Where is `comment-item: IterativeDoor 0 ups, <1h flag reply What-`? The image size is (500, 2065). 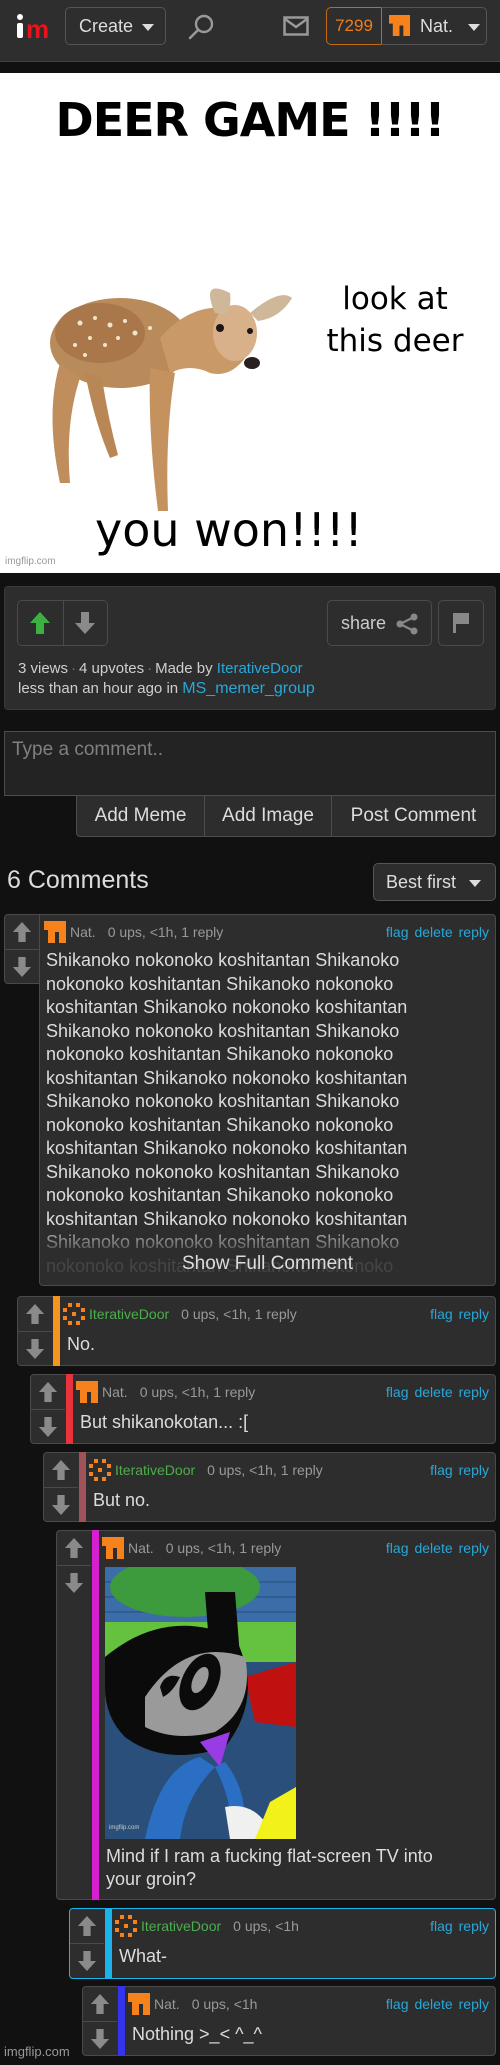 comment-item: IterativeDoor 0 ups, <1h flag reply What- is located at coordinates (282, 1943).